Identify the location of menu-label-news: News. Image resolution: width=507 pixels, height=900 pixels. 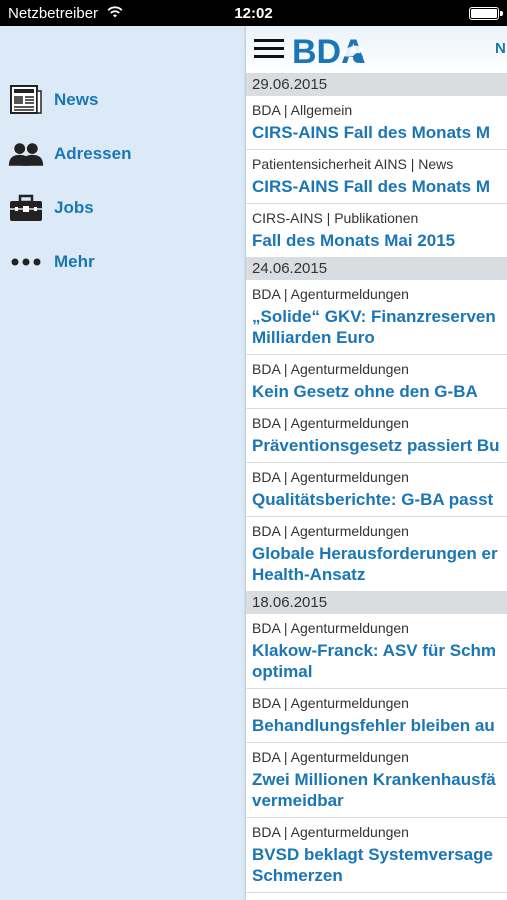
(76, 99).